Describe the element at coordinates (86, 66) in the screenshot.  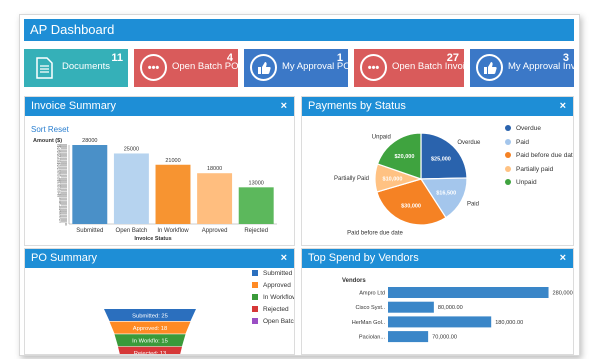
I see `tile-documents-label: Documents` at that location.